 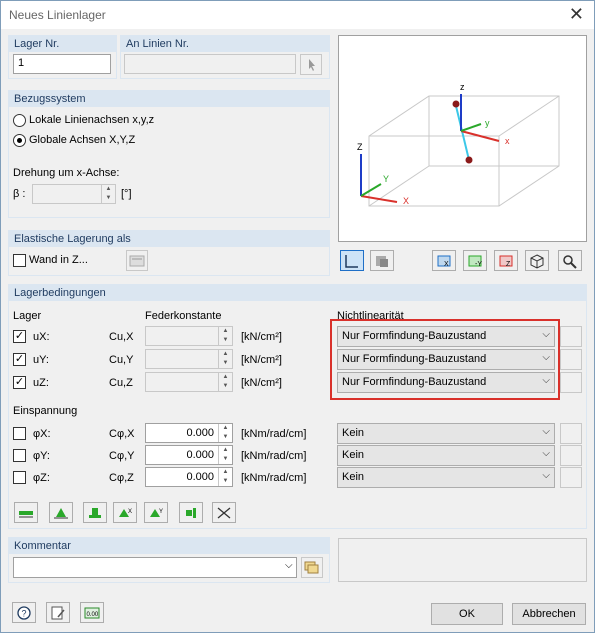 I want to click on view-iso-button, so click(x=537, y=260).